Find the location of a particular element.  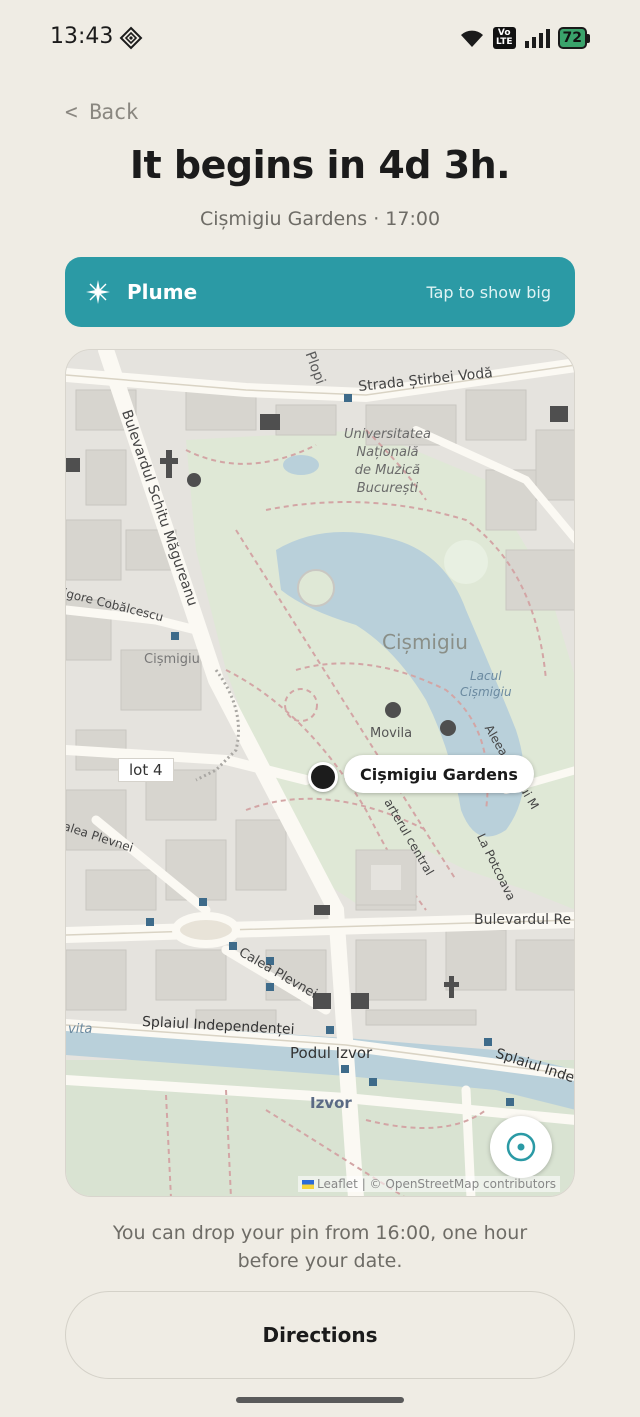

status-icons: Vo LTE 72 is located at coordinates (524, 38).